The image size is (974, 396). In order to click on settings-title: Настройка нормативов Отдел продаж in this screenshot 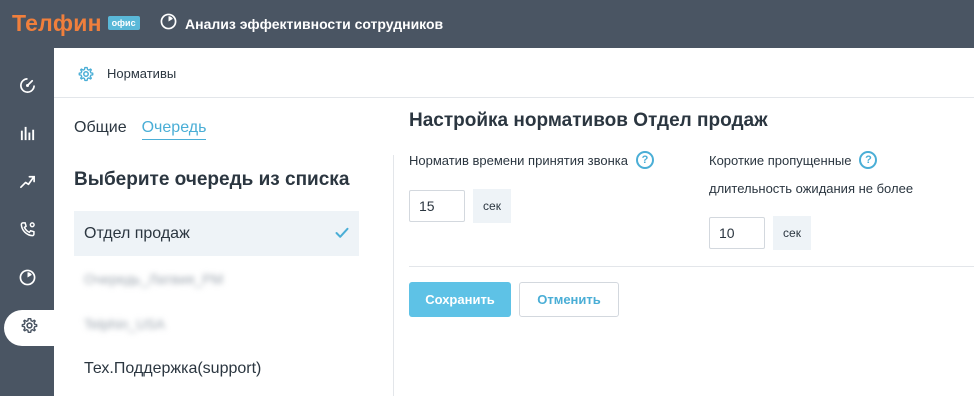, I will do `click(588, 120)`.